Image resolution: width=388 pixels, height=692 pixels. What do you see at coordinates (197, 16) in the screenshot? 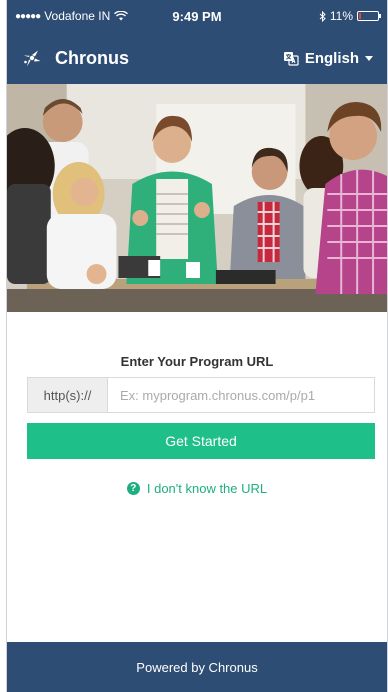
I see `status-bar: ●●●●● Vodafone IN 9:49 PM 11%` at bounding box center [197, 16].